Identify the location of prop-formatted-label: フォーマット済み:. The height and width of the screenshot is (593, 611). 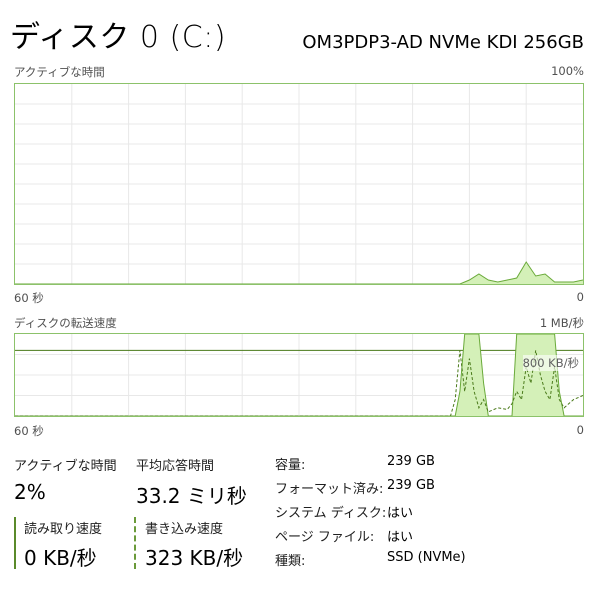
(329, 489).